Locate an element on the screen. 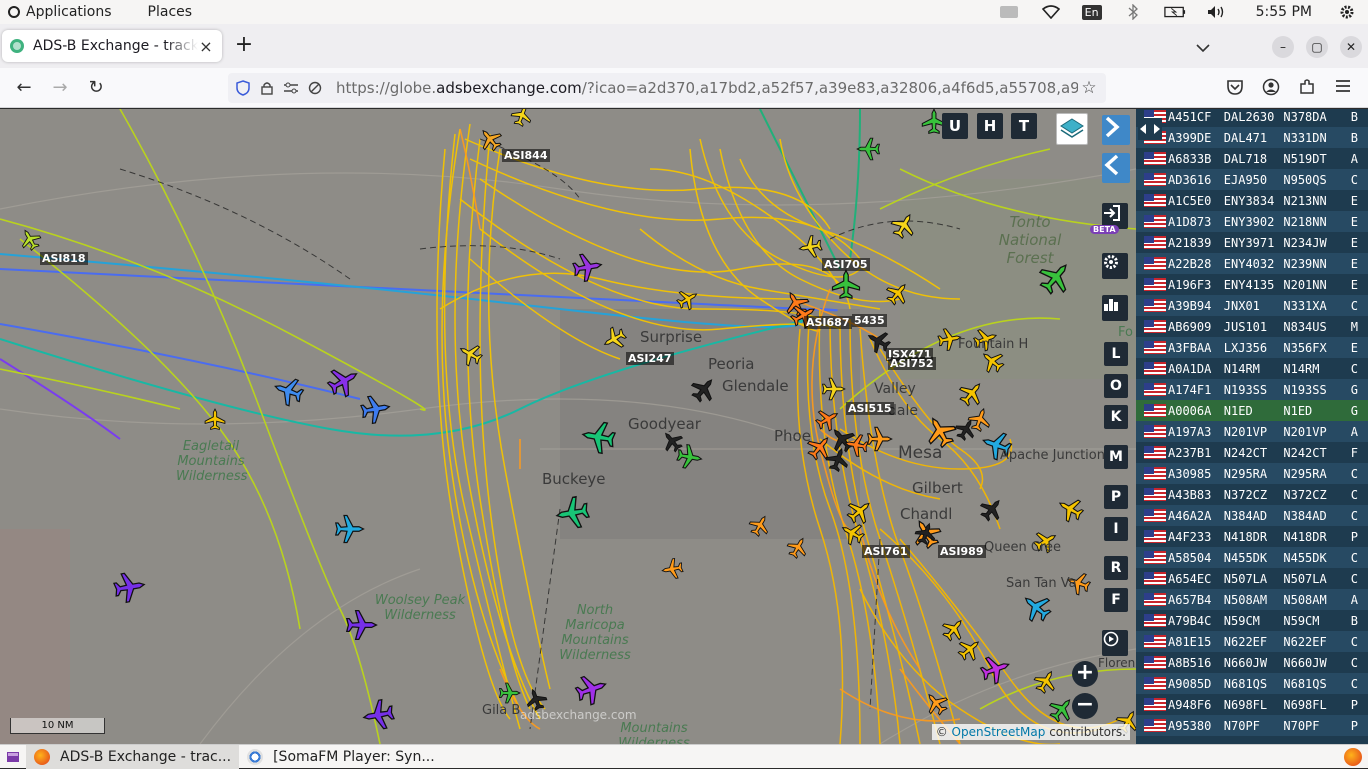  aircraft-label: ASI247 is located at coordinates (650, 358).